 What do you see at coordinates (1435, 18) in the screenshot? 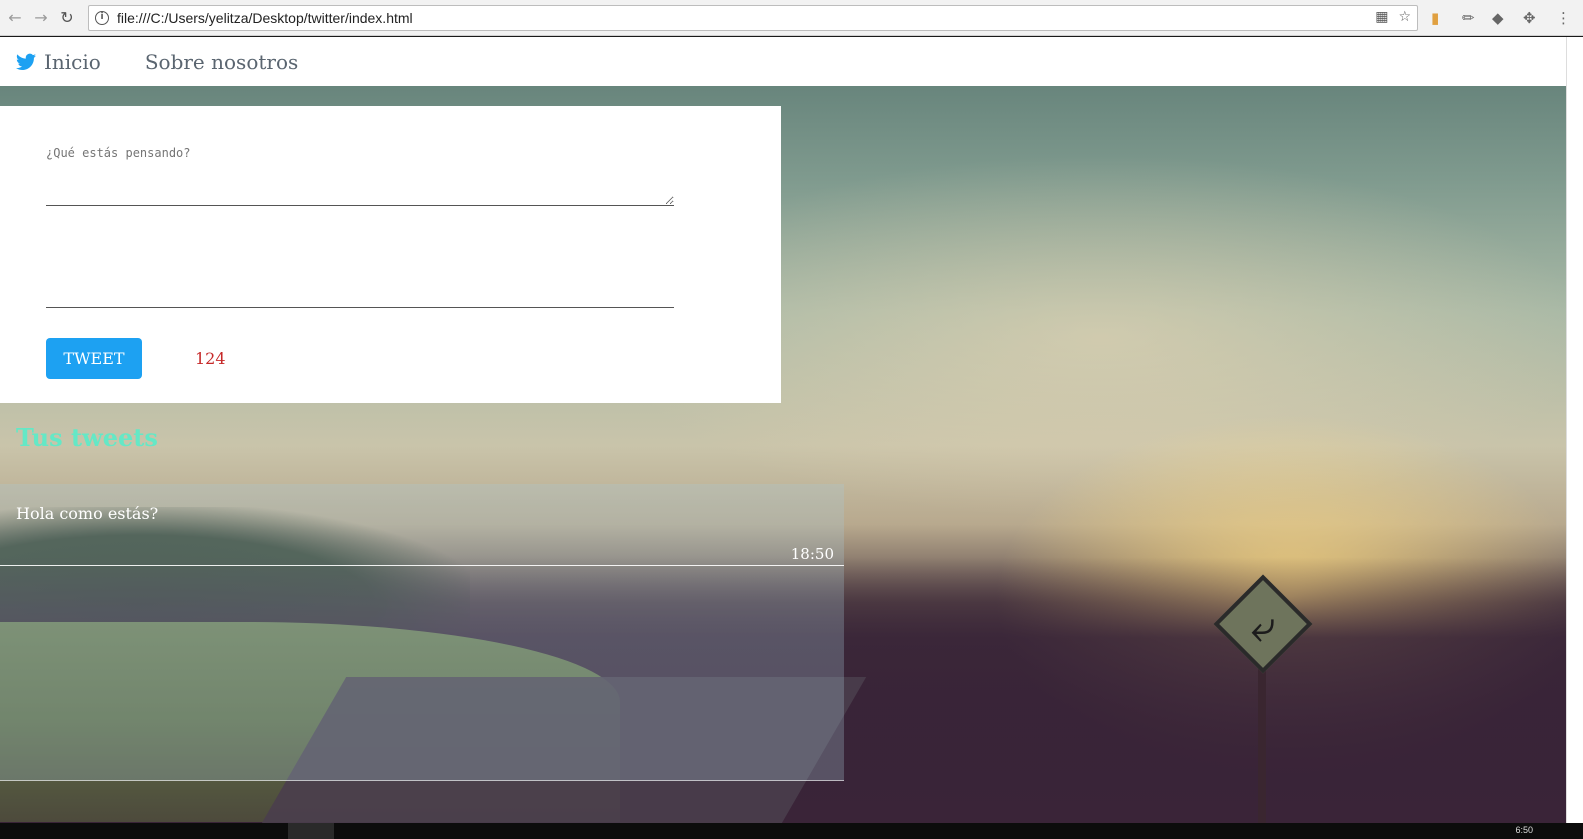
I see `extension-icon: ▮` at bounding box center [1435, 18].